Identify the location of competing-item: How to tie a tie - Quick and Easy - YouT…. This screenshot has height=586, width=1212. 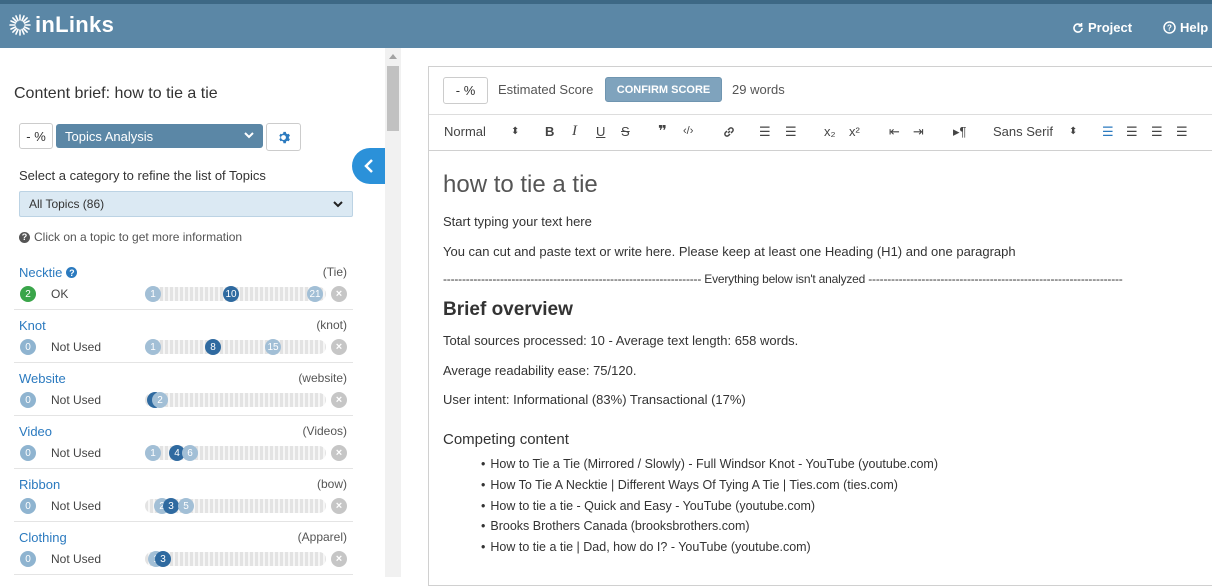
(709, 509).